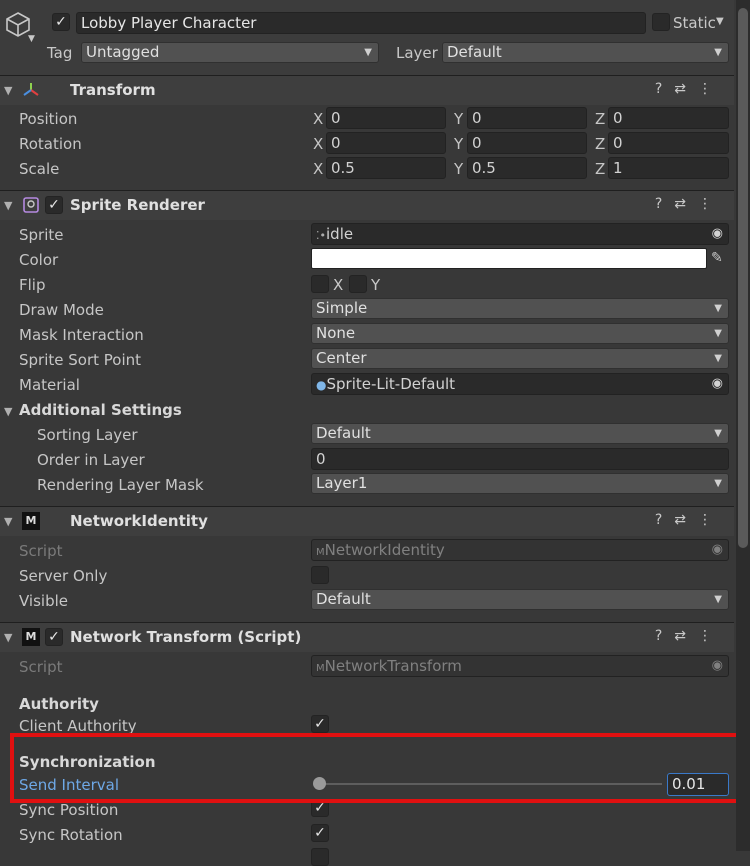  What do you see at coordinates (743, 278) in the screenshot?
I see `scrollbar-thumb` at bounding box center [743, 278].